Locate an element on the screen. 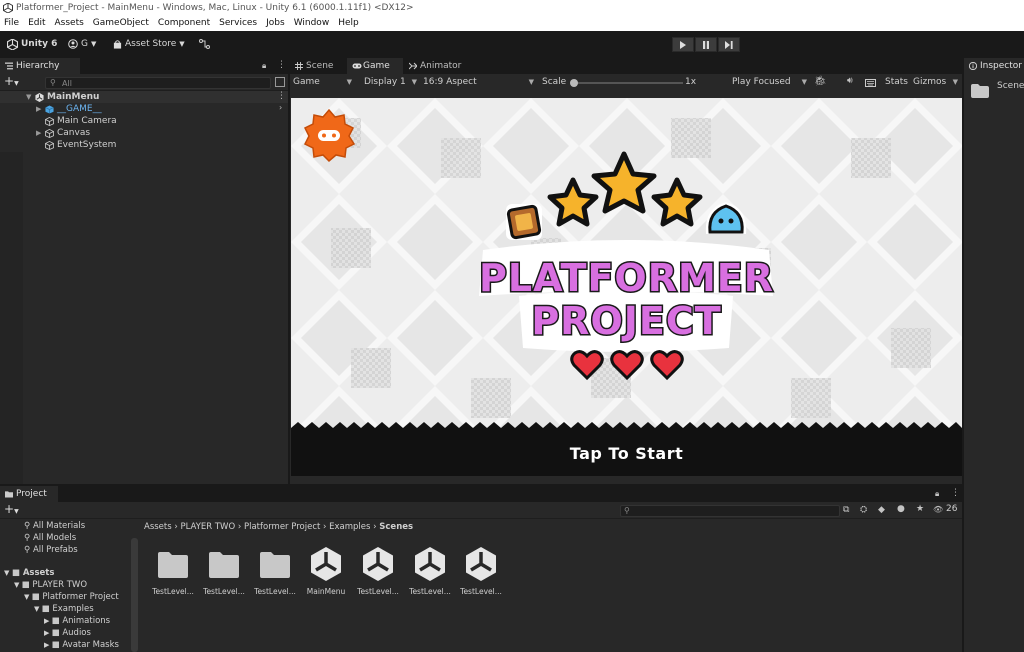 The width and height of the screenshot is (1024, 652). grid-icon is located at coordinates (299, 66).